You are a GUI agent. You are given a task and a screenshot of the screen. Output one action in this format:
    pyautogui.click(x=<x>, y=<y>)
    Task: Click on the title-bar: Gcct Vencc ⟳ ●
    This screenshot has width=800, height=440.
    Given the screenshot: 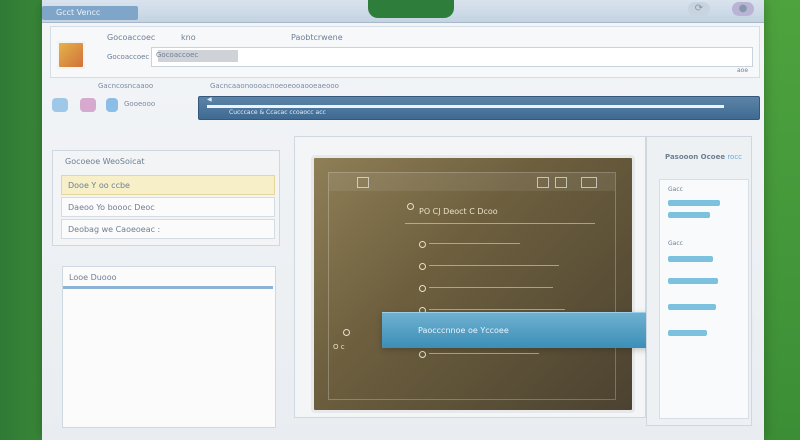 What is the action you would take?
    pyautogui.click(x=403, y=11)
    